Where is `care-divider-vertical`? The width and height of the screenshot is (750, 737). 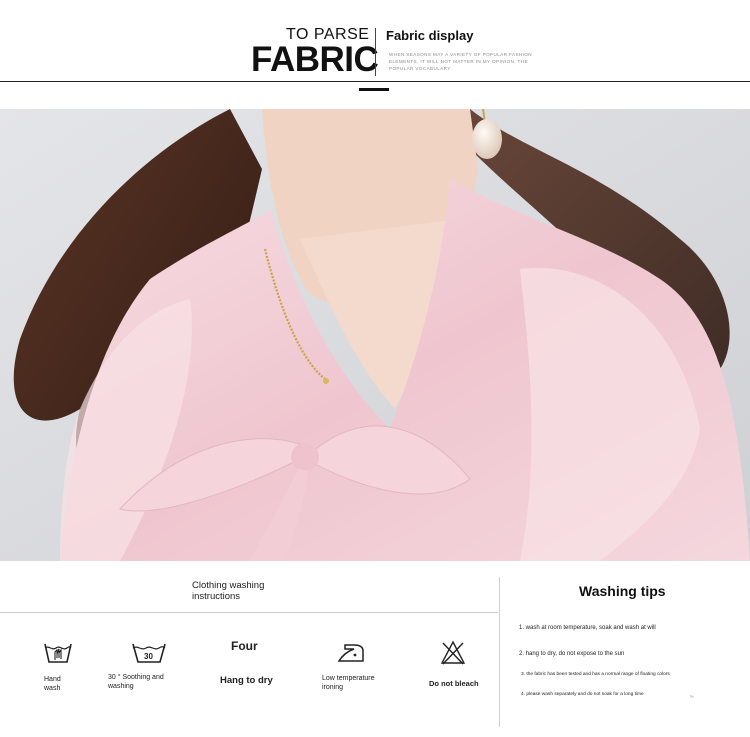
care-divider-vertical is located at coordinates (499, 652).